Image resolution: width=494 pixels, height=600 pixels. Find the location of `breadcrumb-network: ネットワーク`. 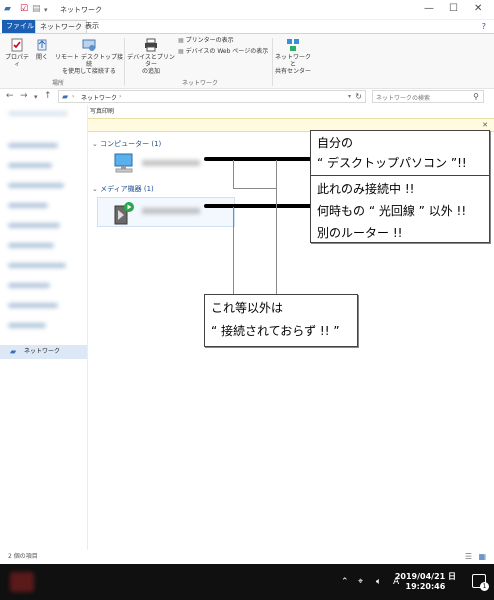

breadcrumb-network: ネットワーク is located at coordinates (99, 97).